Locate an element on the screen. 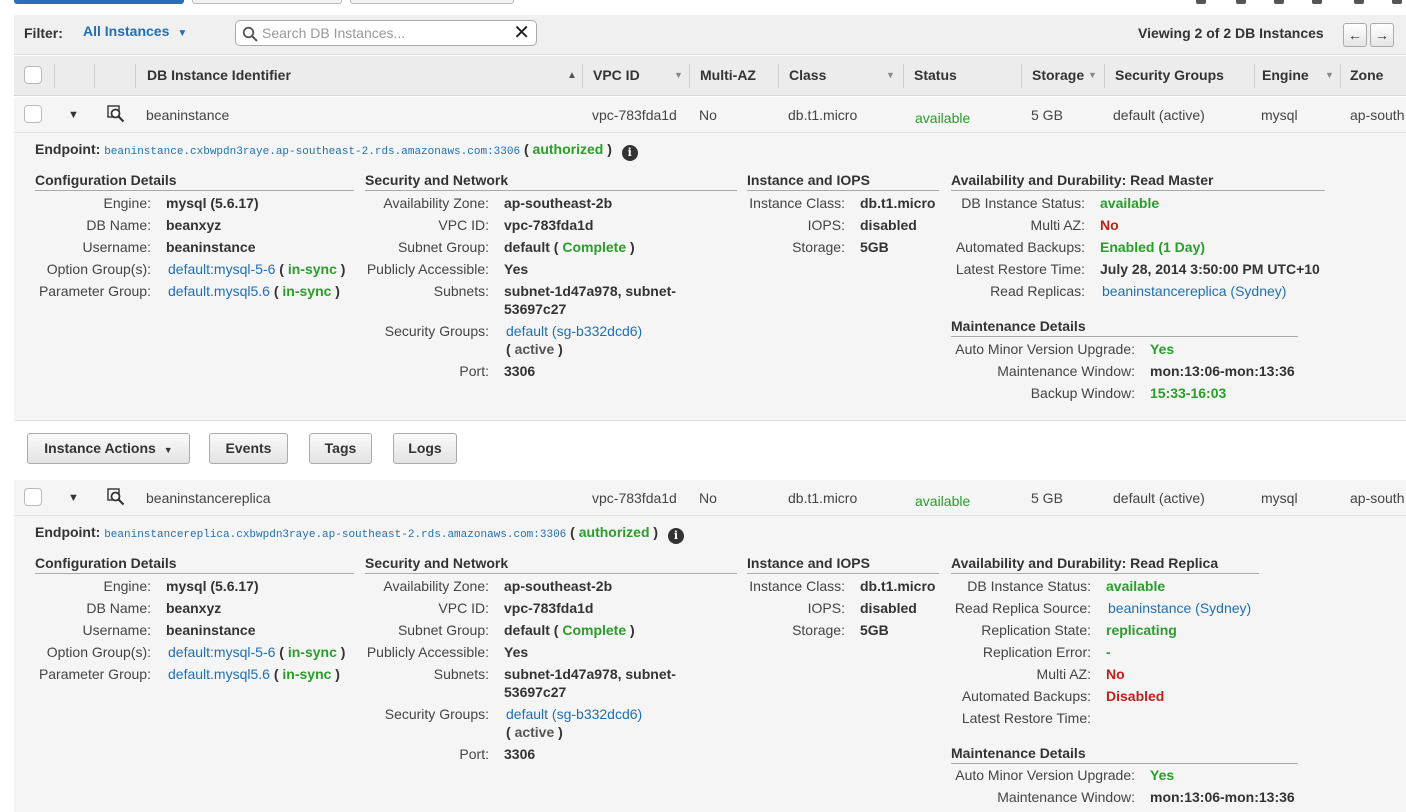  label: Maintenance Window: is located at coordinates (1066, 371).